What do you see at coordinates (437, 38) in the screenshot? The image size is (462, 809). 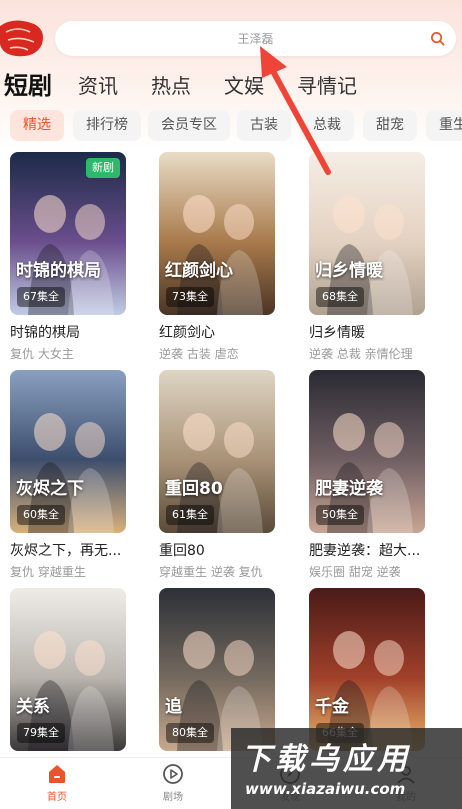 I see `search-icon` at bounding box center [437, 38].